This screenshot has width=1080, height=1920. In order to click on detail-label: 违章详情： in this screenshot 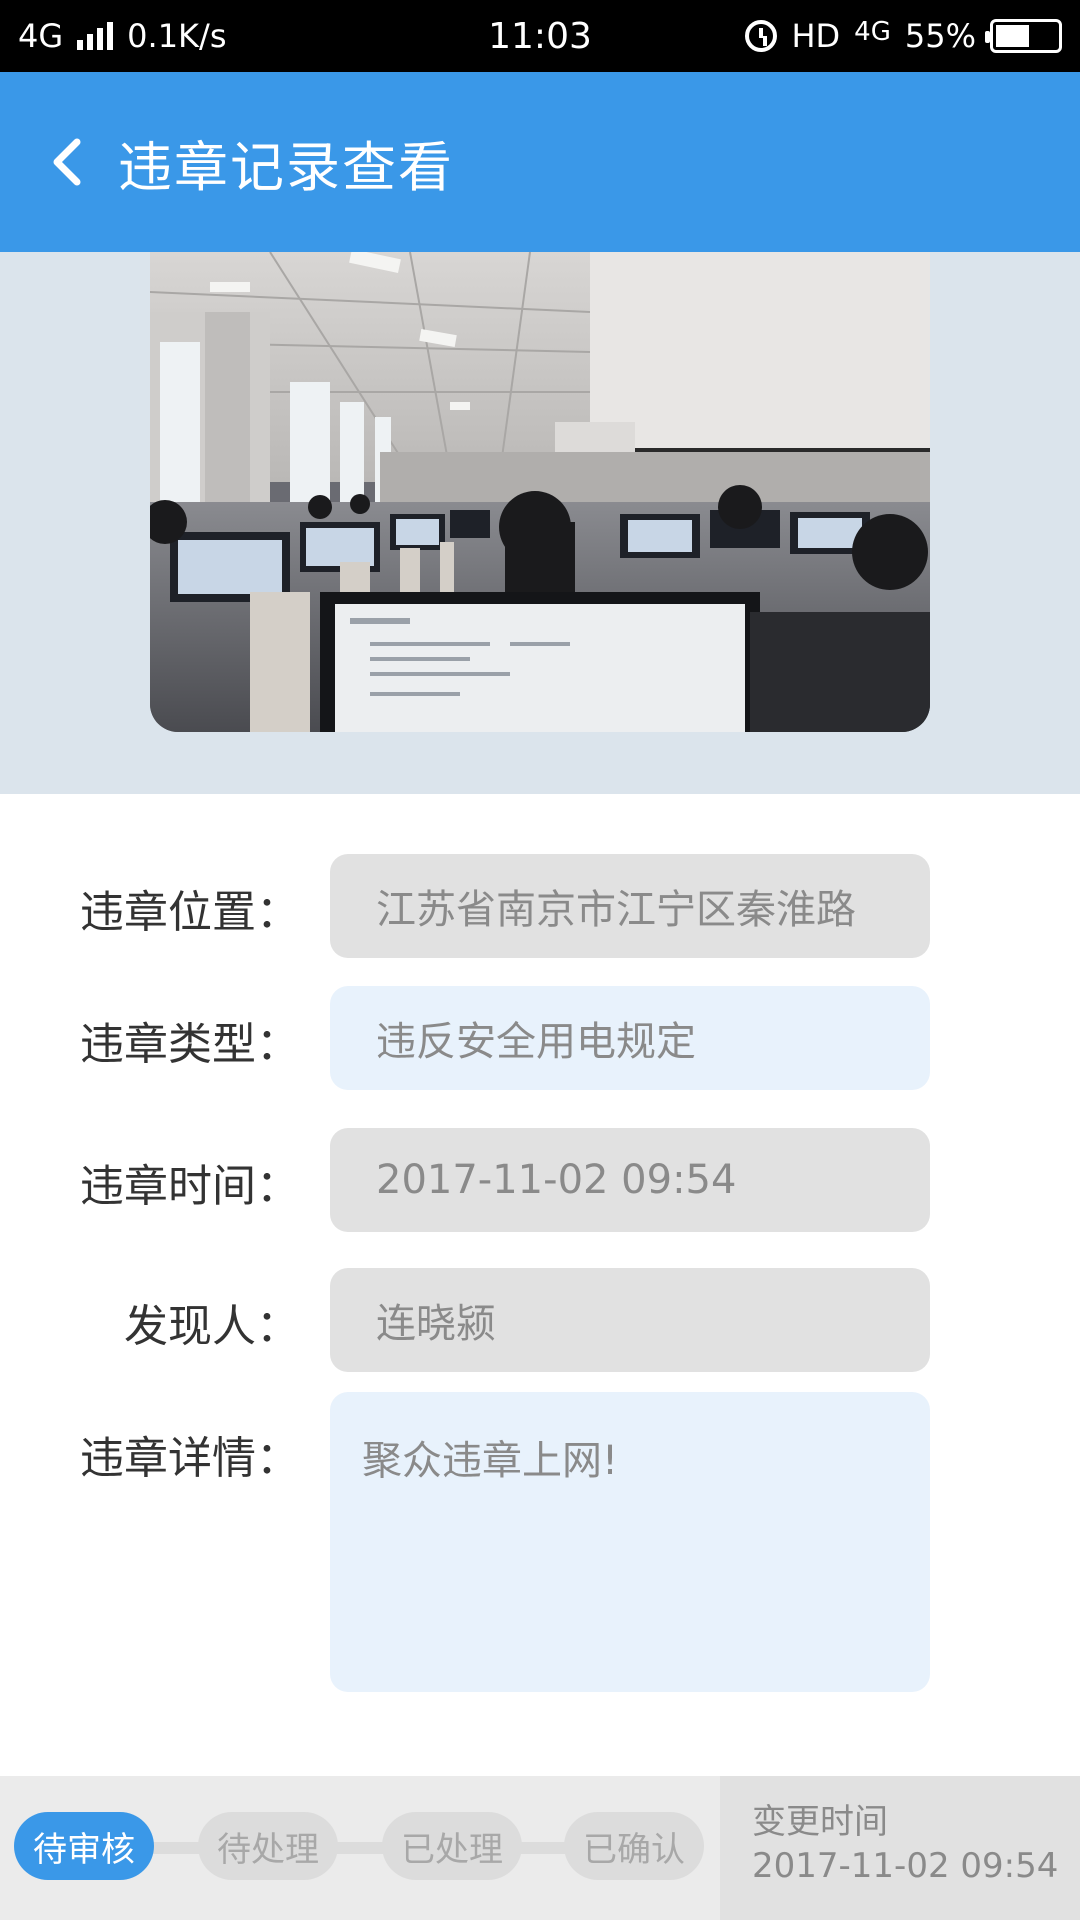, I will do `click(190, 1458)`.